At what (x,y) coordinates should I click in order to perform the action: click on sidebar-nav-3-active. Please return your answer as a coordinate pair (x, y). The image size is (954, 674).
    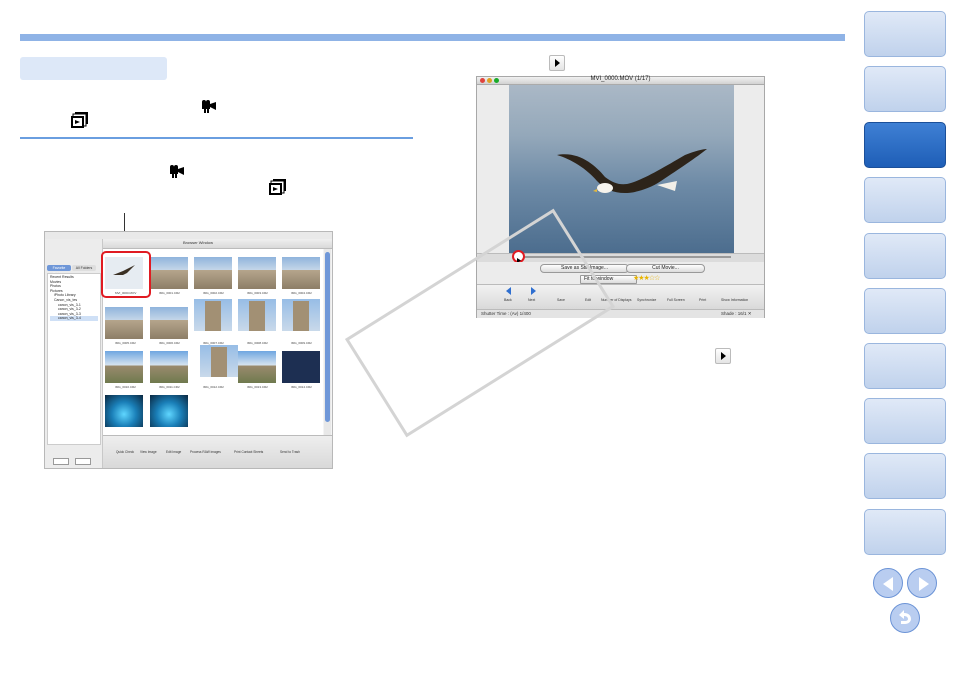
    Looking at the image, I should click on (905, 145).